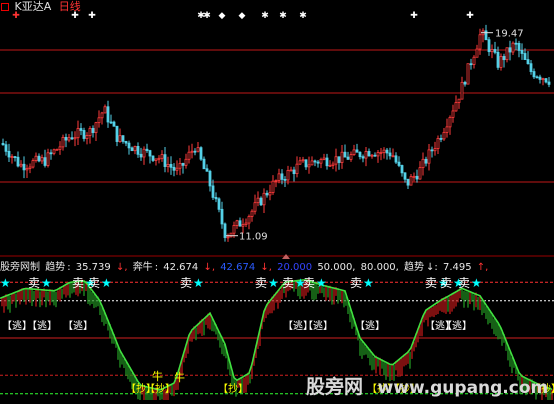 This screenshot has height=404, width=554. What do you see at coordinates (295, 267) in the screenshot?
I see `line4-value: 20.000` at bounding box center [295, 267].